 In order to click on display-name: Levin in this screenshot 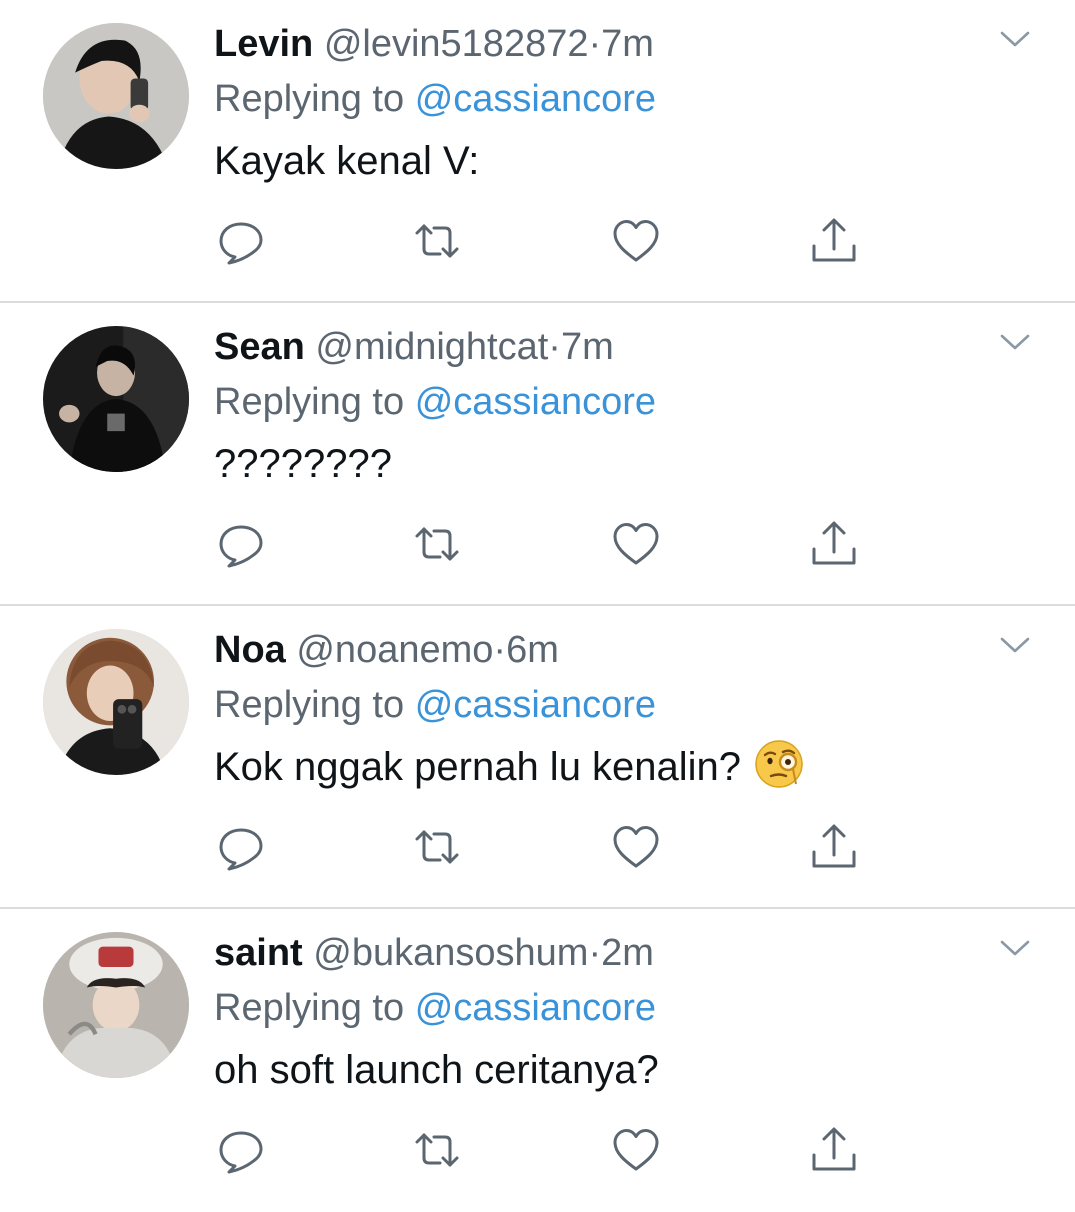, I will do `click(263, 44)`.